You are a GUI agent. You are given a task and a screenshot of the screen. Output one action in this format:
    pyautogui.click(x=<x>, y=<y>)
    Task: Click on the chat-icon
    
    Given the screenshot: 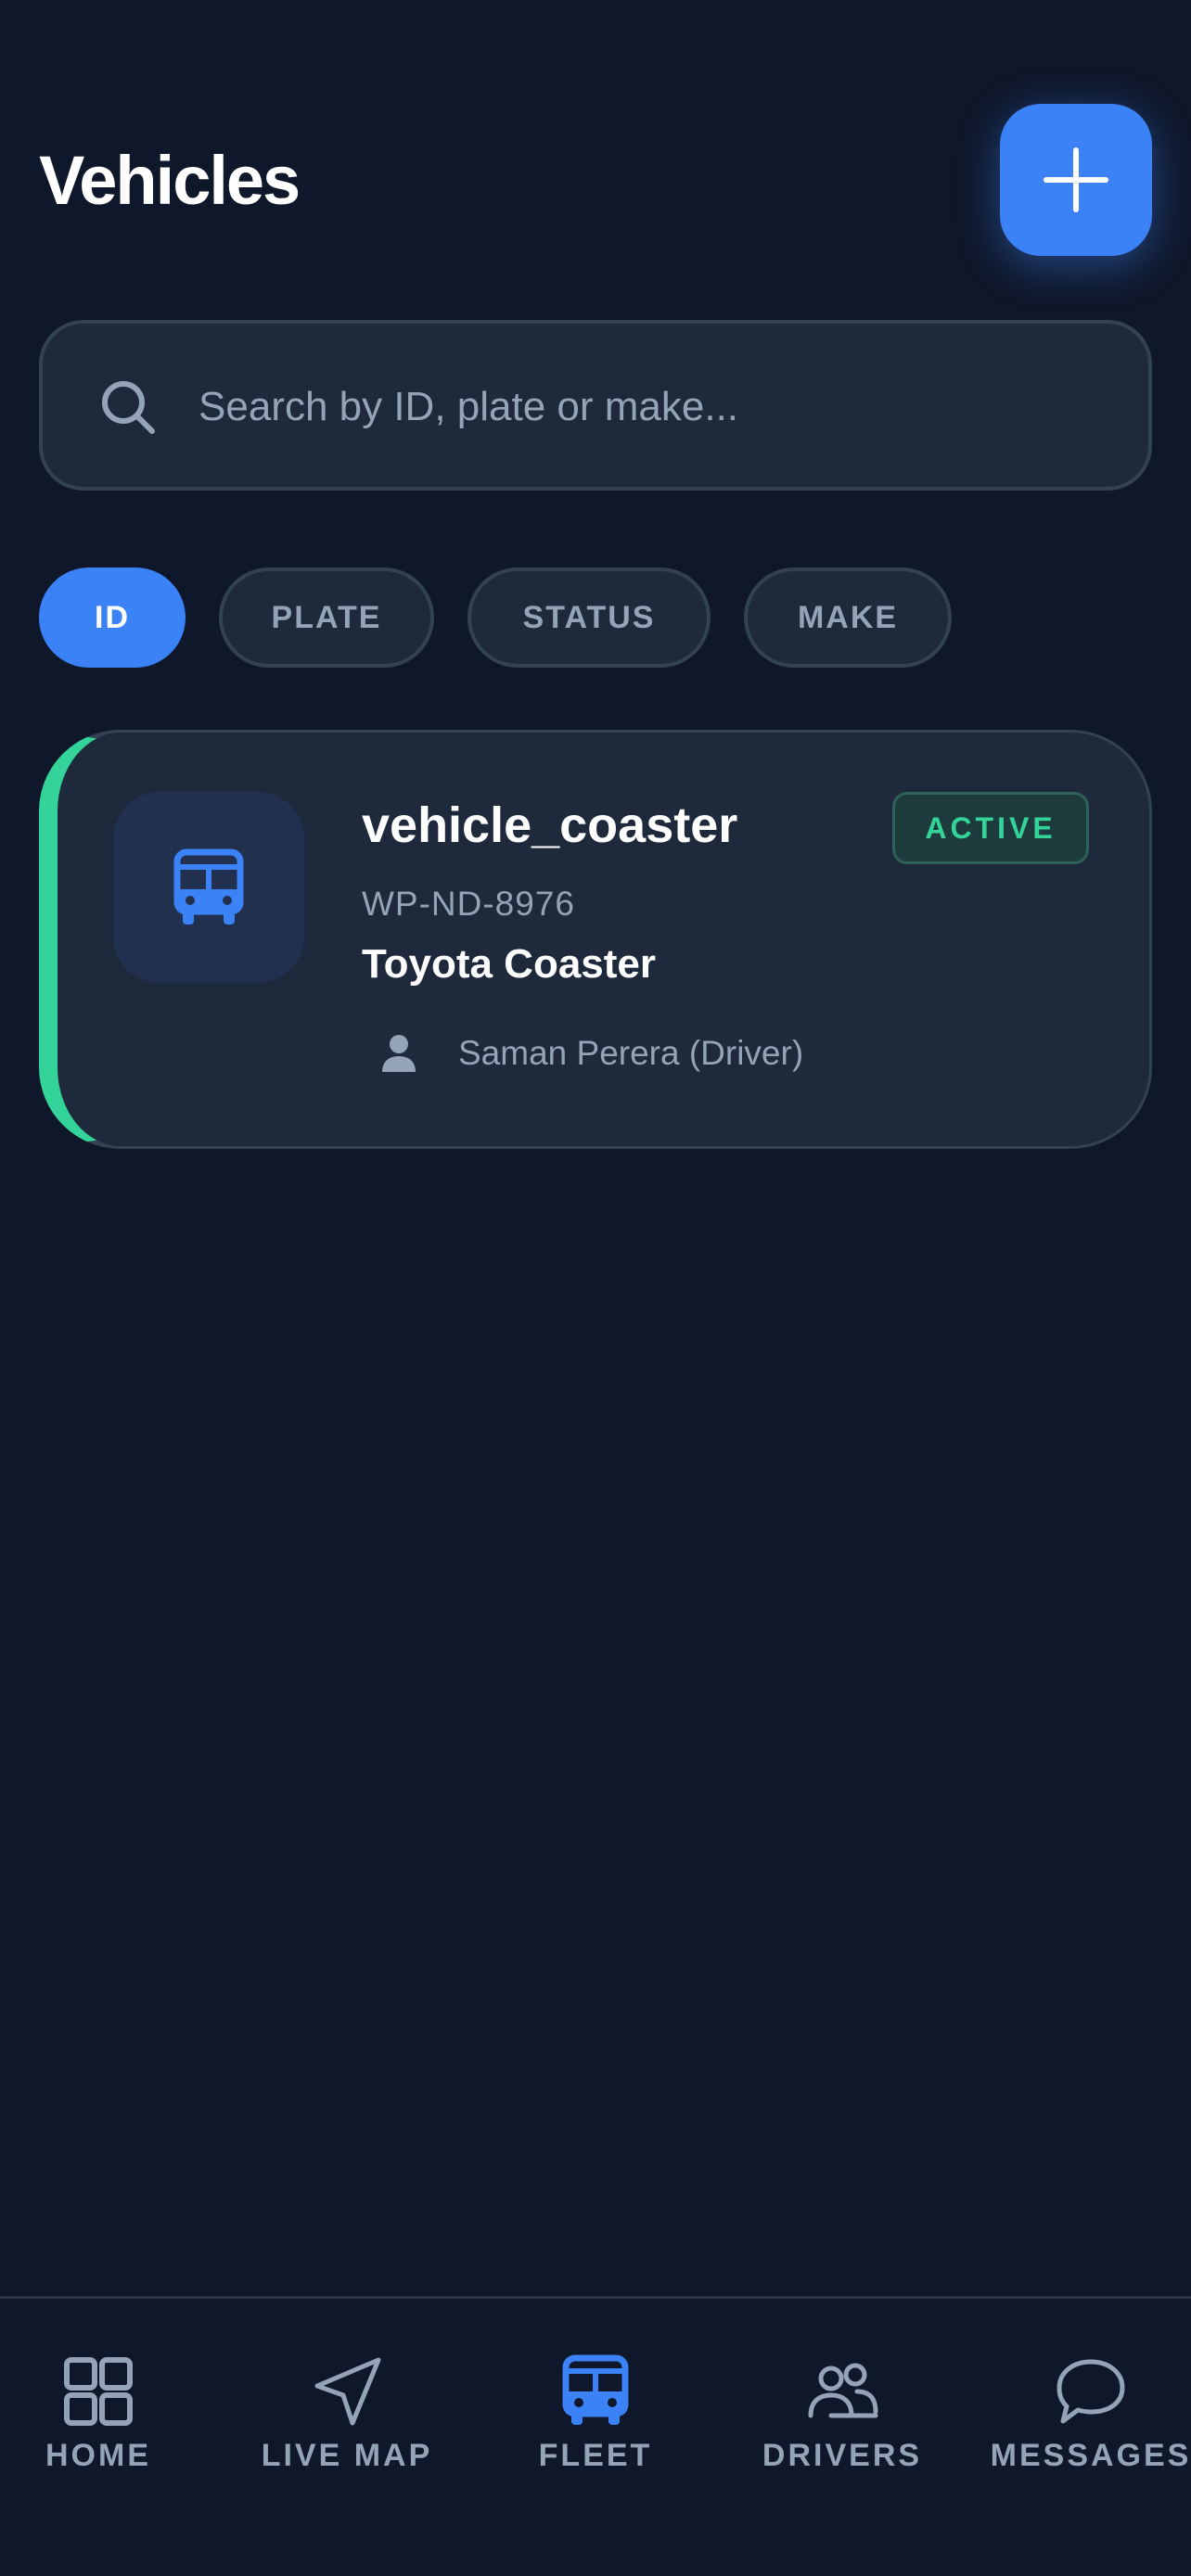 What is the action you would take?
    pyautogui.click(x=1091, y=2392)
    